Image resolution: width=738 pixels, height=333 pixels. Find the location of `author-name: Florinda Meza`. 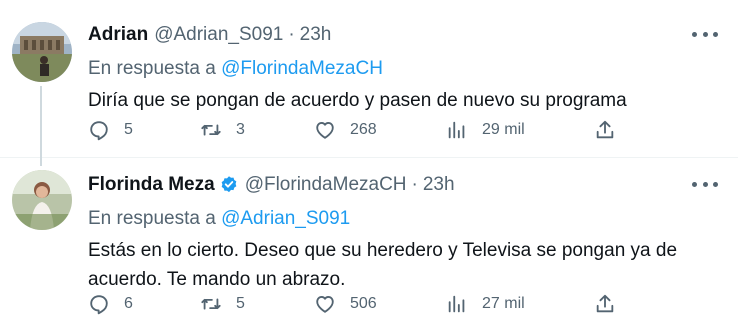

author-name: Florinda Meza is located at coordinates (151, 185).